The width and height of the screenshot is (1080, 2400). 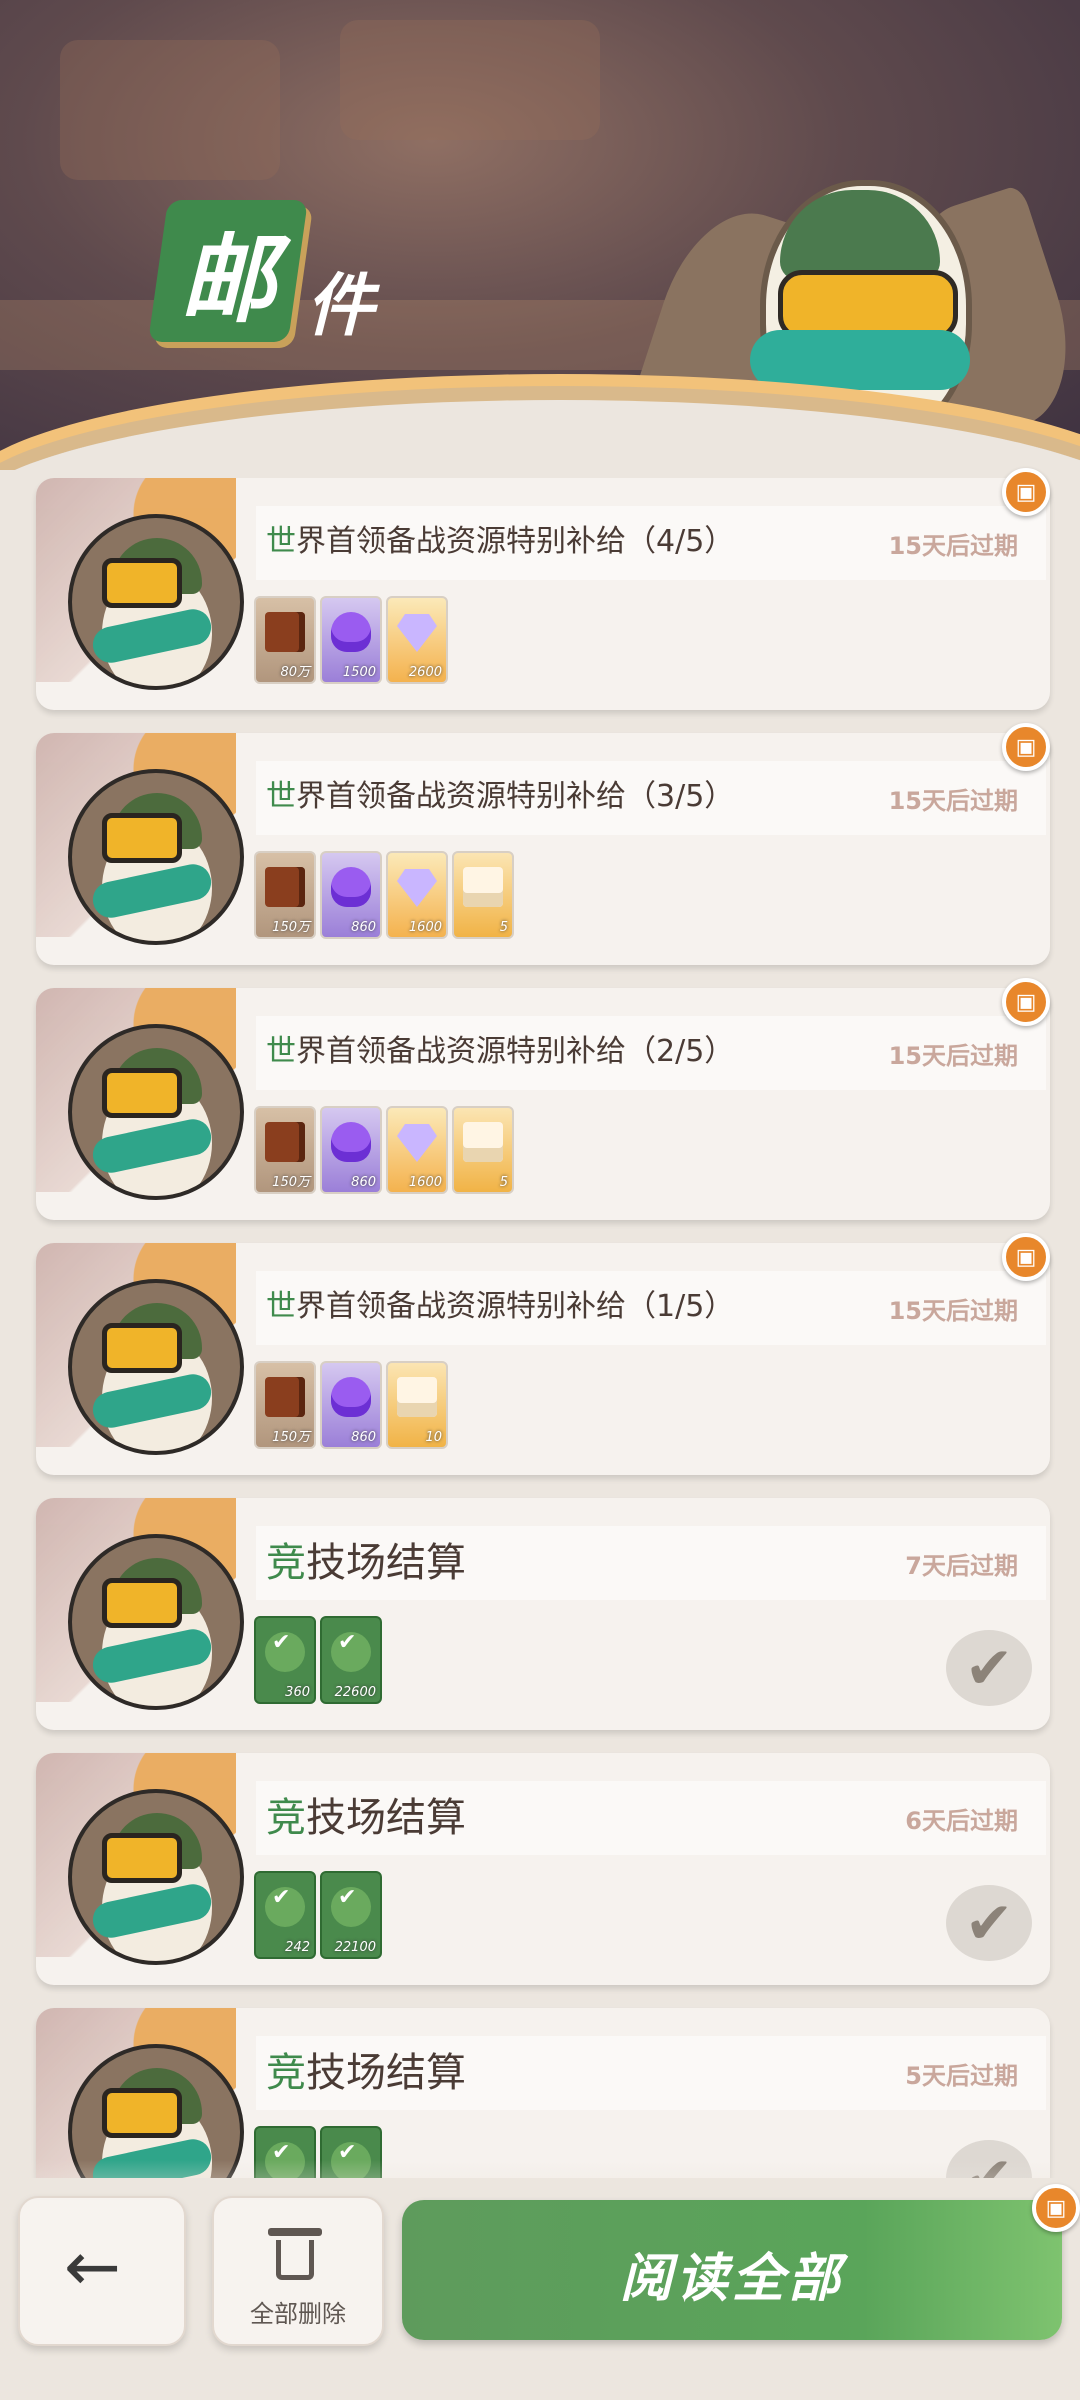 I want to click on back-arrow-icon: ←, so click(x=92, y=2267).